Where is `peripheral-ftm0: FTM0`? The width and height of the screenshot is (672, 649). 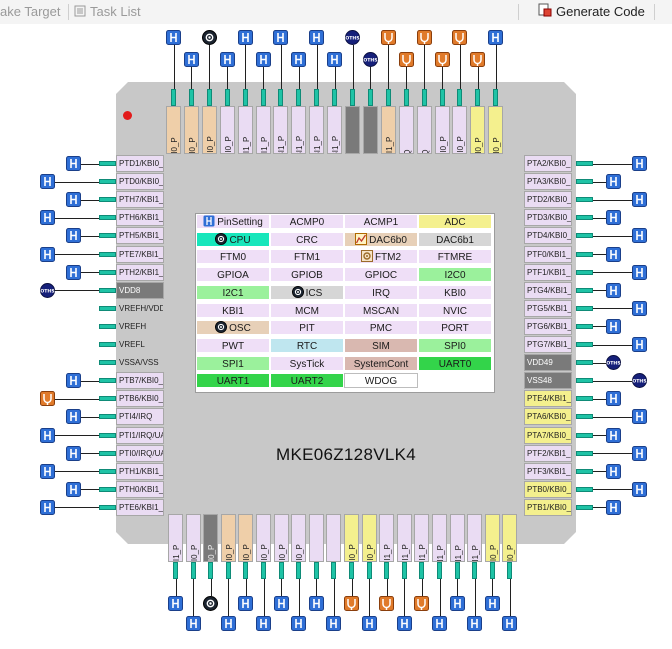 peripheral-ftm0: FTM0 is located at coordinates (233, 257).